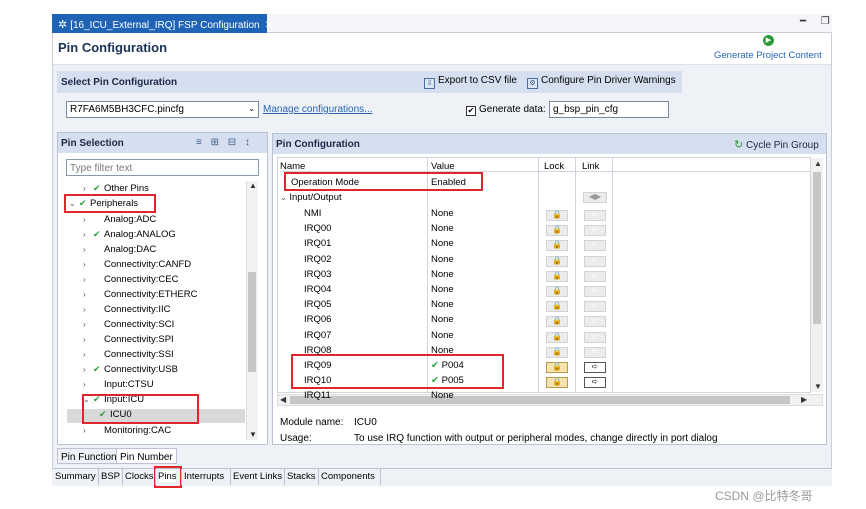 This screenshot has height=509, width=866. I want to click on close-icon: ✕, so click(269, 25).